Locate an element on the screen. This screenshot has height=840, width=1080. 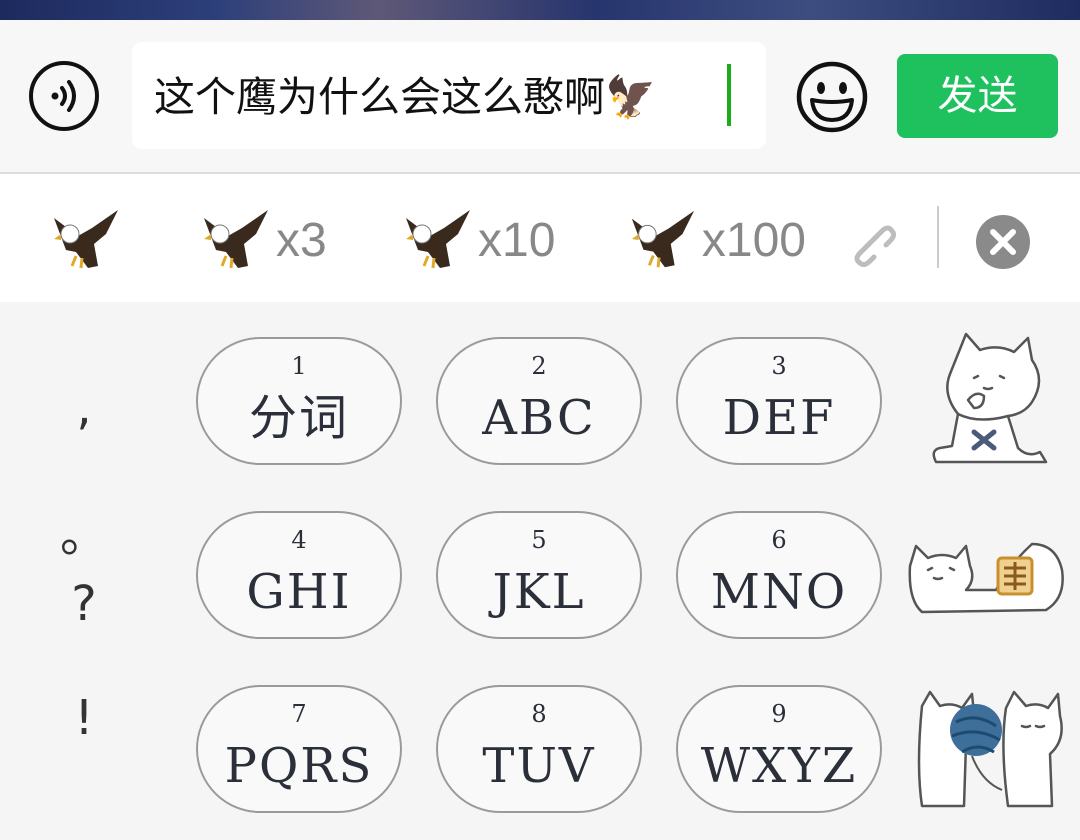
key-number: 1 is located at coordinates (299, 366).